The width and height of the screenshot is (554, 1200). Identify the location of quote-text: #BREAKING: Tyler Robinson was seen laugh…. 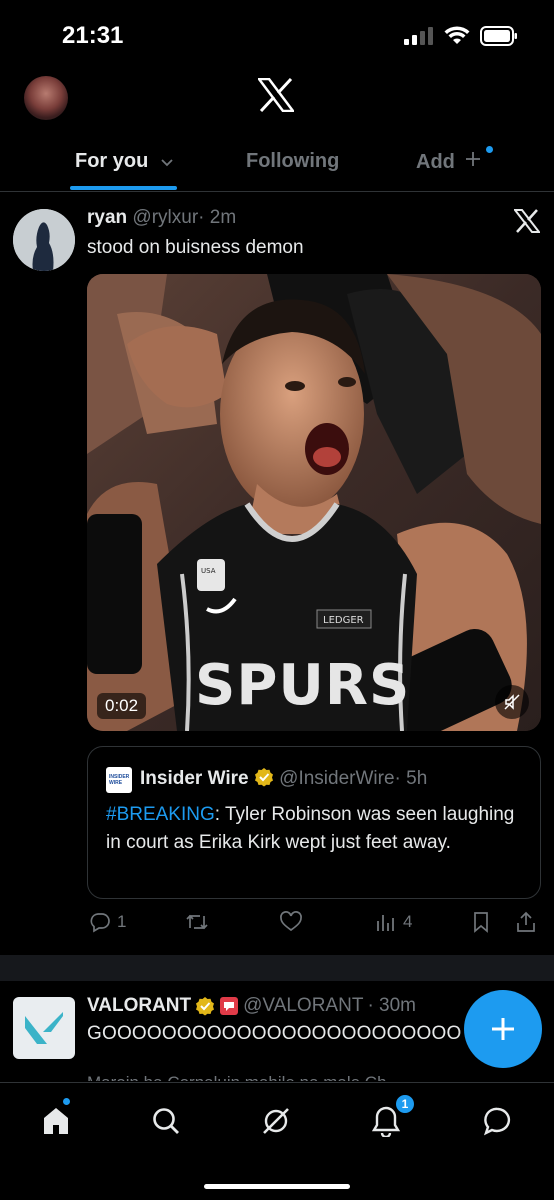
(316, 829).